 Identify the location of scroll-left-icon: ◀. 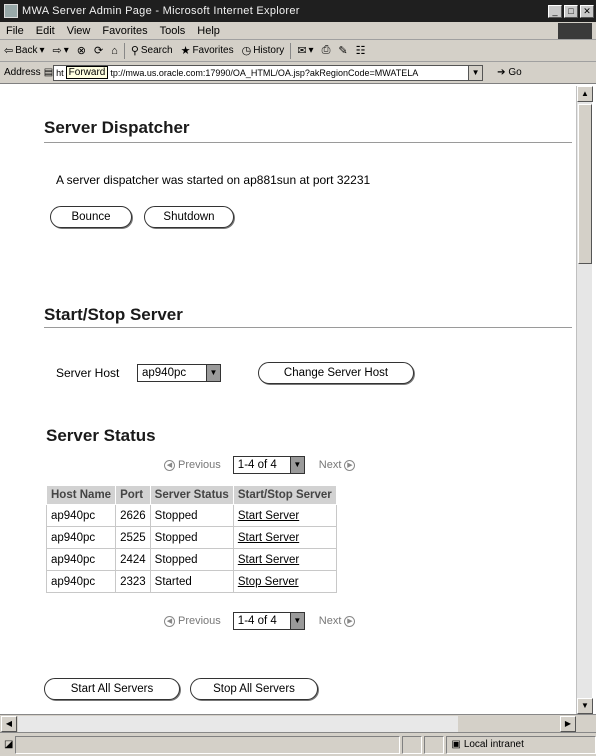
(9, 724).